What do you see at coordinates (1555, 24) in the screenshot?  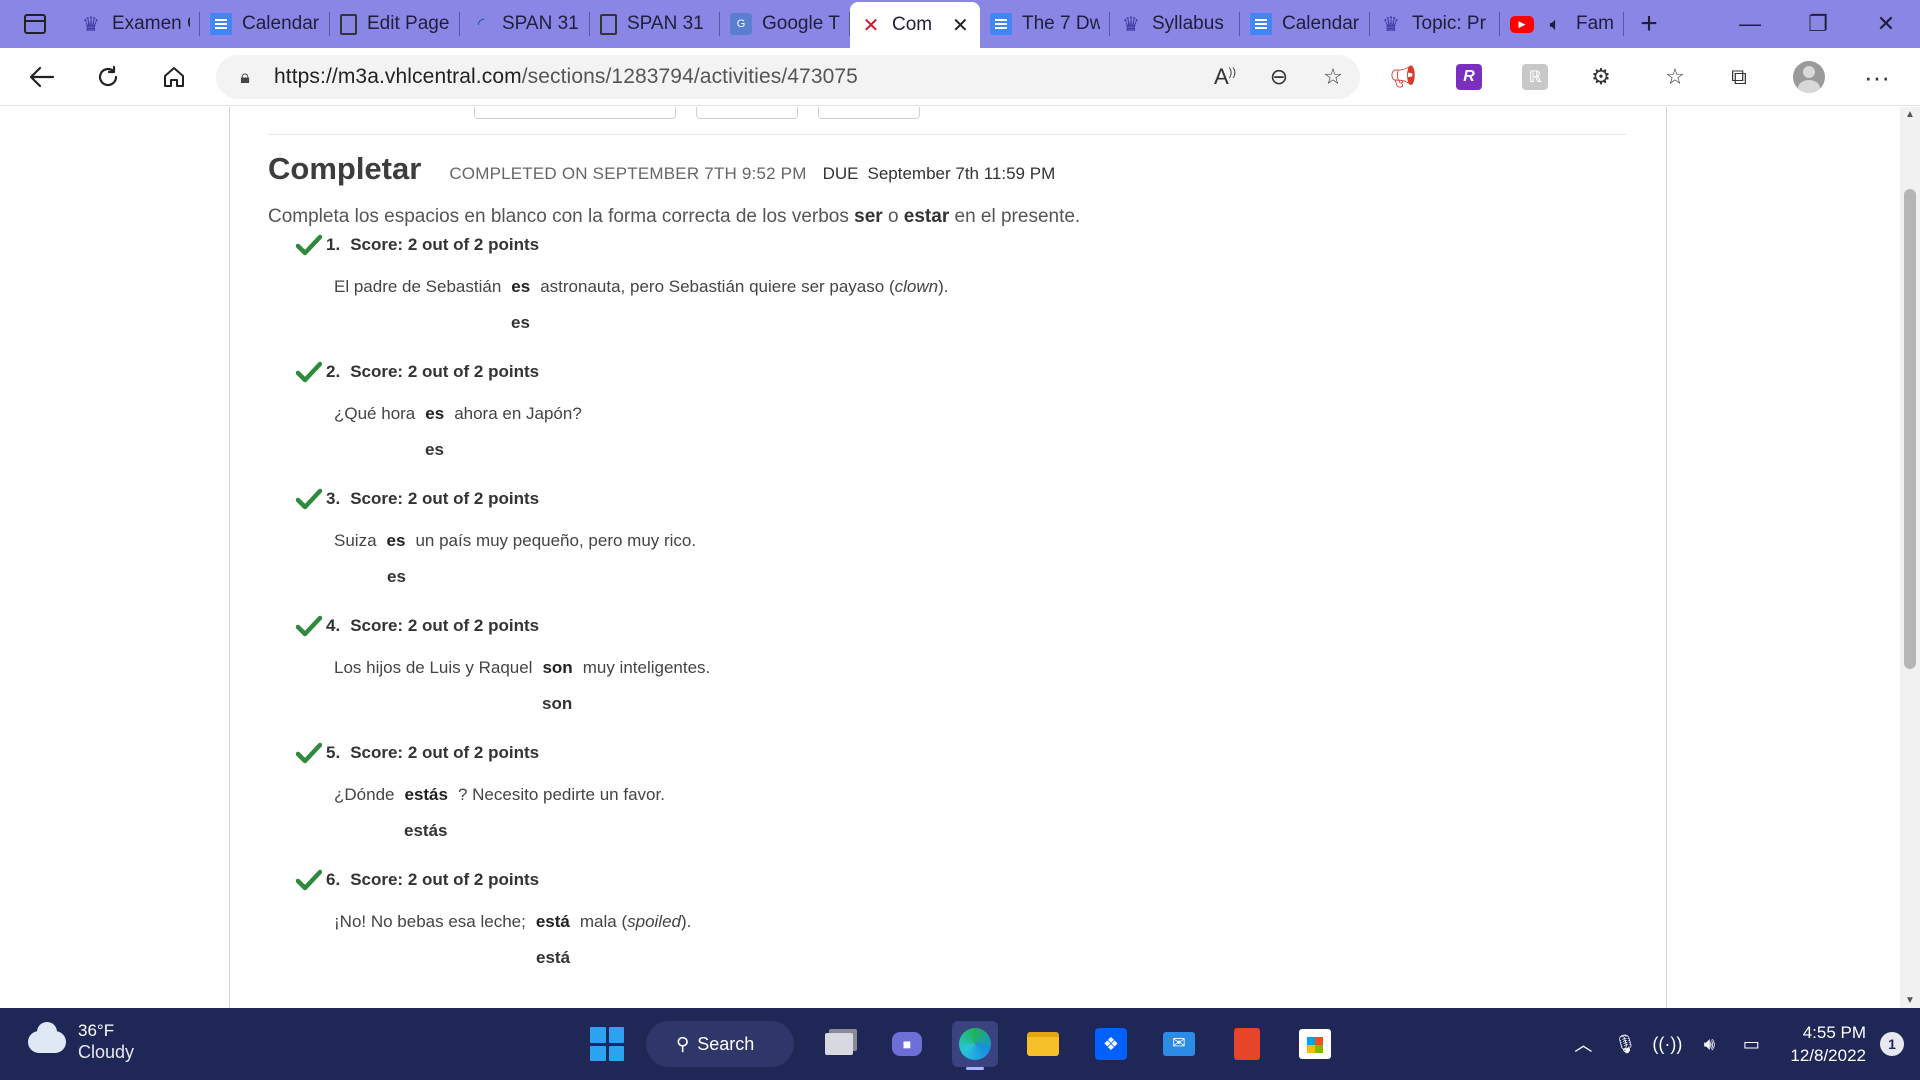 I see `speaker-icon: 🔈︎` at bounding box center [1555, 24].